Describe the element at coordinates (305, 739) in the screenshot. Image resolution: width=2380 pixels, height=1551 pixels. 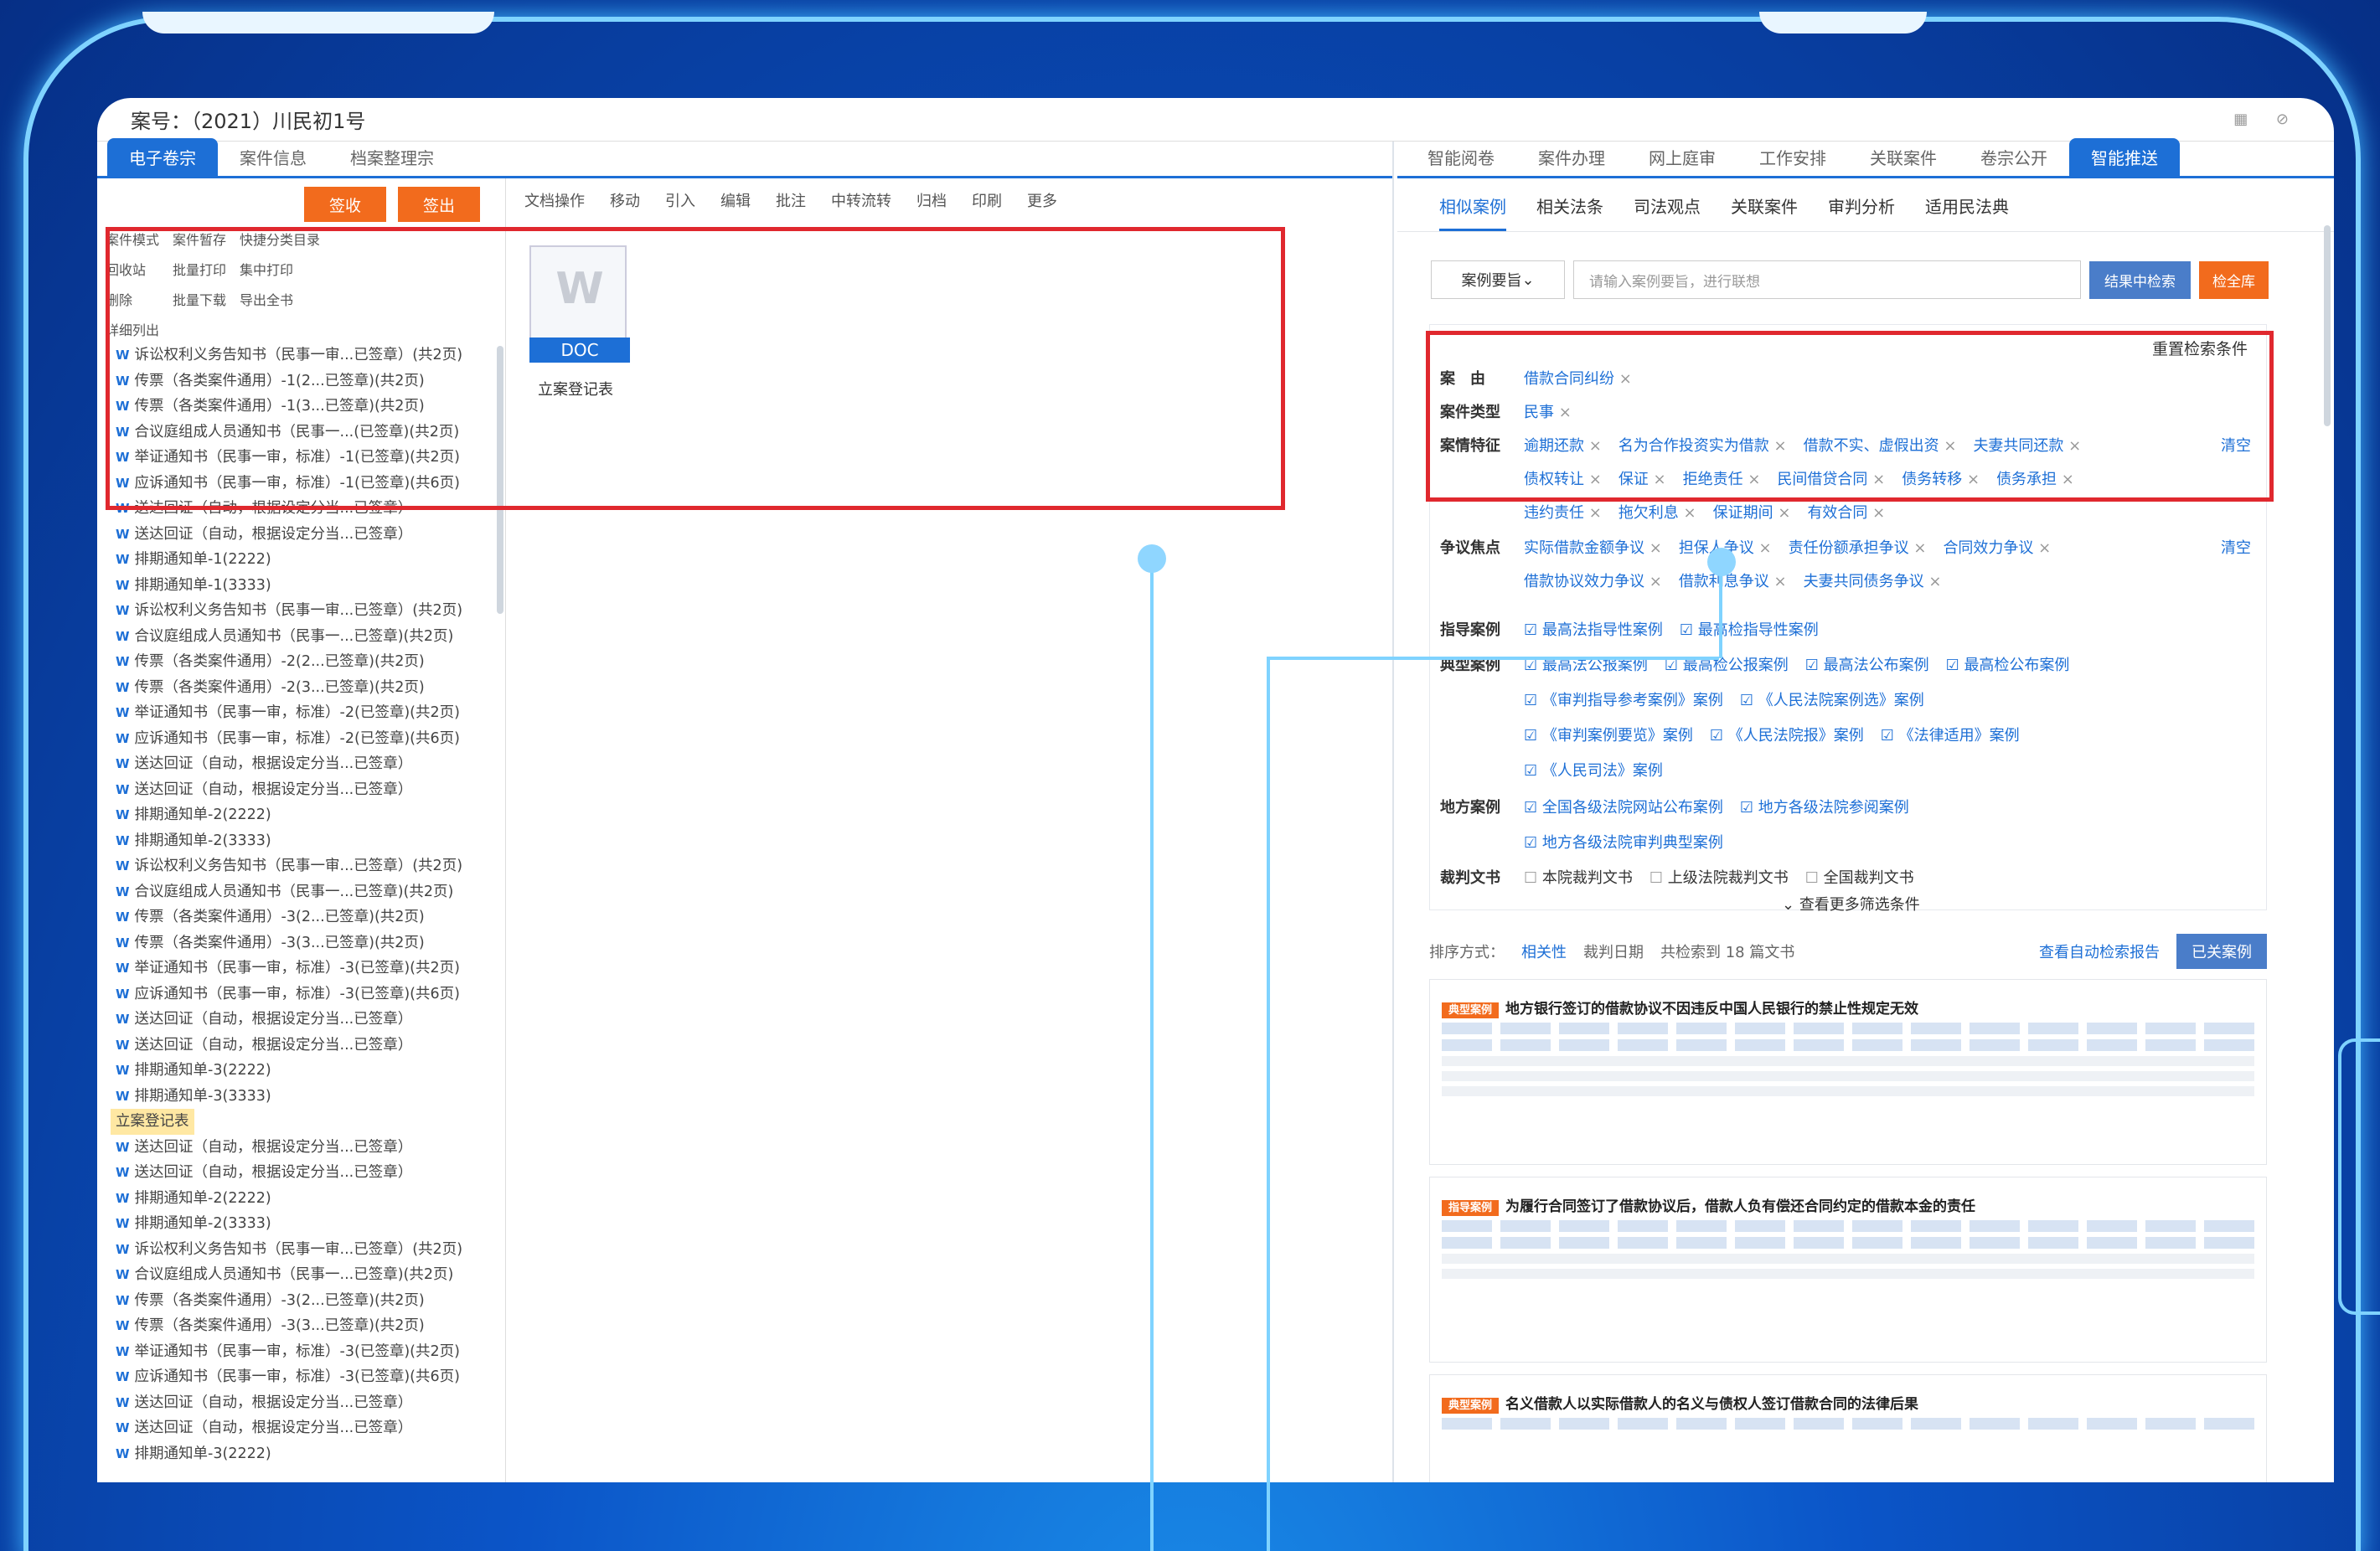
I see `file-item: W 应诉通知书（民事一审，标准）-2(已签章)(共6页)` at that location.